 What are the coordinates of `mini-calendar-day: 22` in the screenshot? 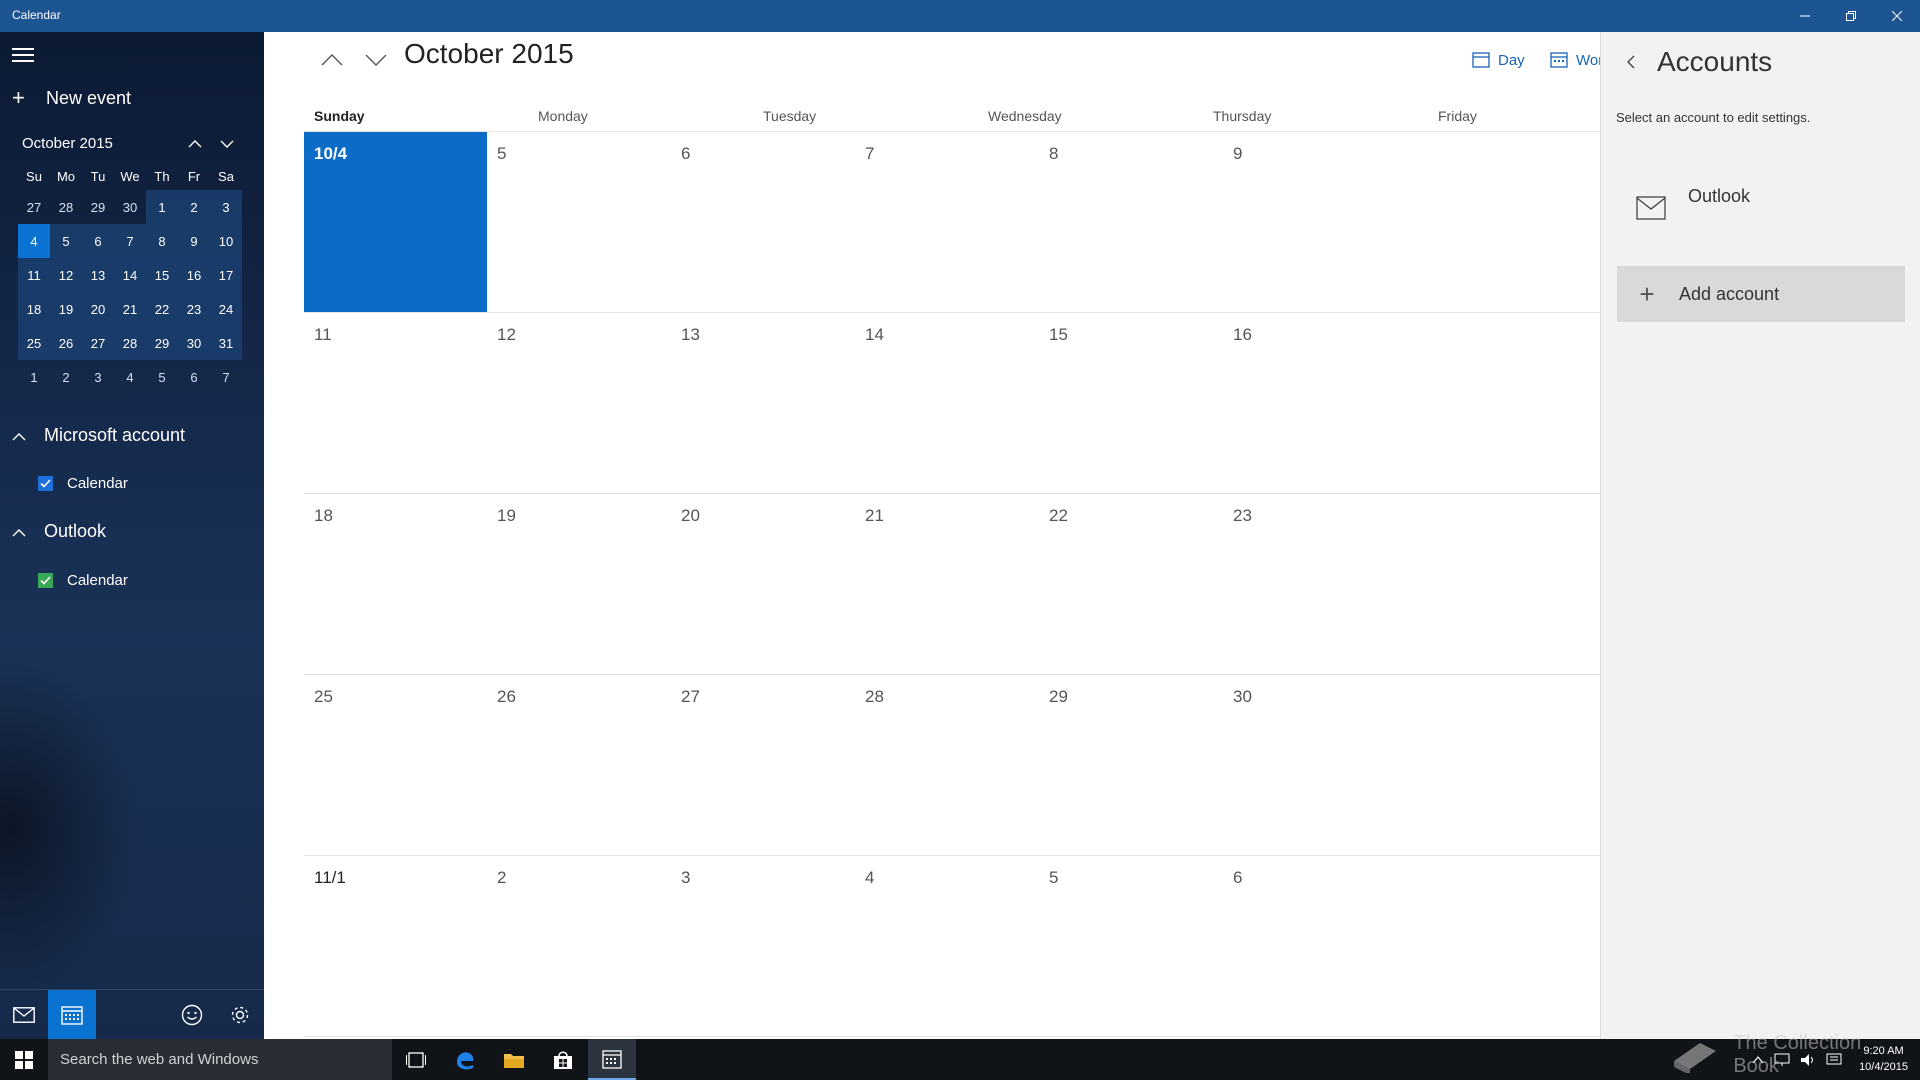 It's located at (162, 309).